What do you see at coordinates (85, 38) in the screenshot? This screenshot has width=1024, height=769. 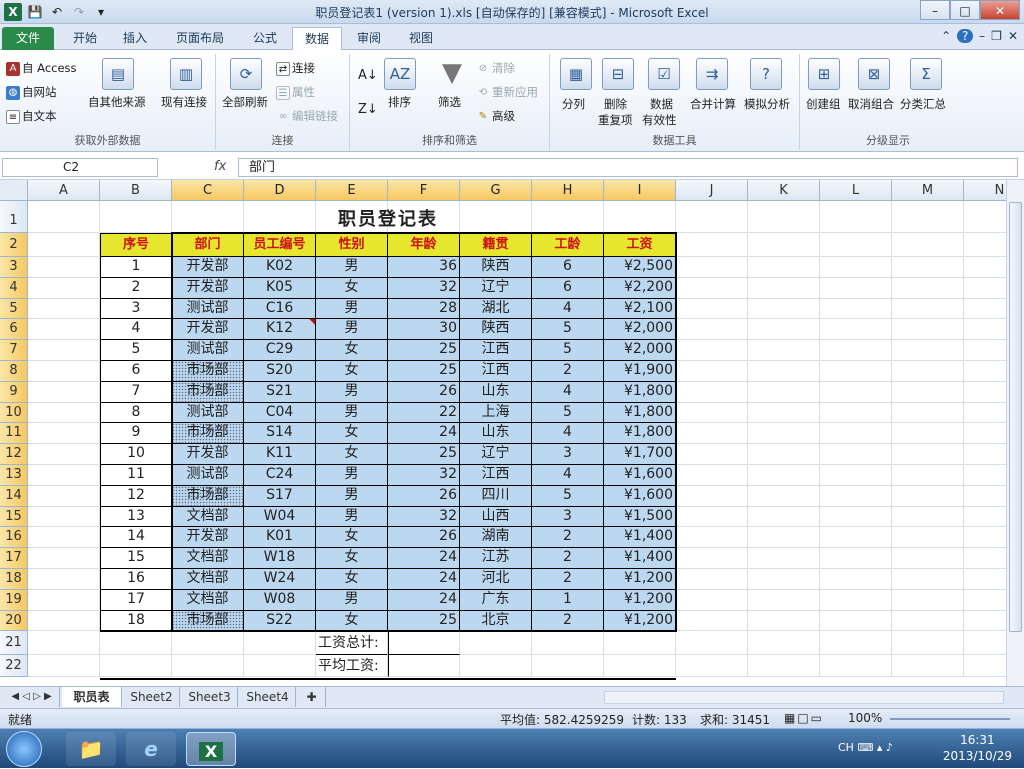 I see `tab-home: 开始` at bounding box center [85, 38].